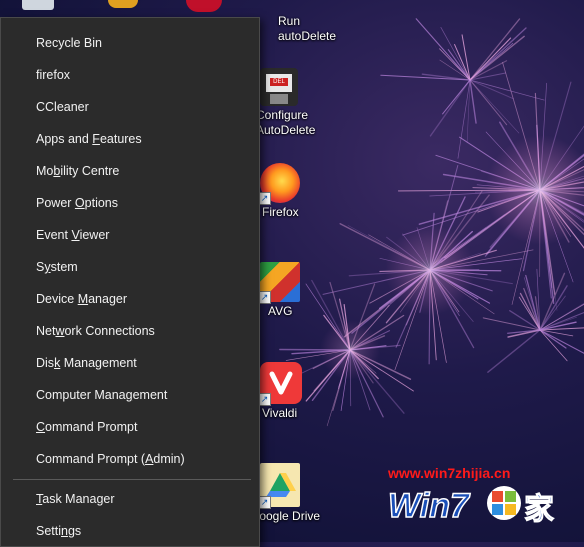 This screenshot has height=547, width=584. What do you see at coordinates (539, 509) in the screenshot?
I see `svg-text: 家` at bounding box center [539, 509].